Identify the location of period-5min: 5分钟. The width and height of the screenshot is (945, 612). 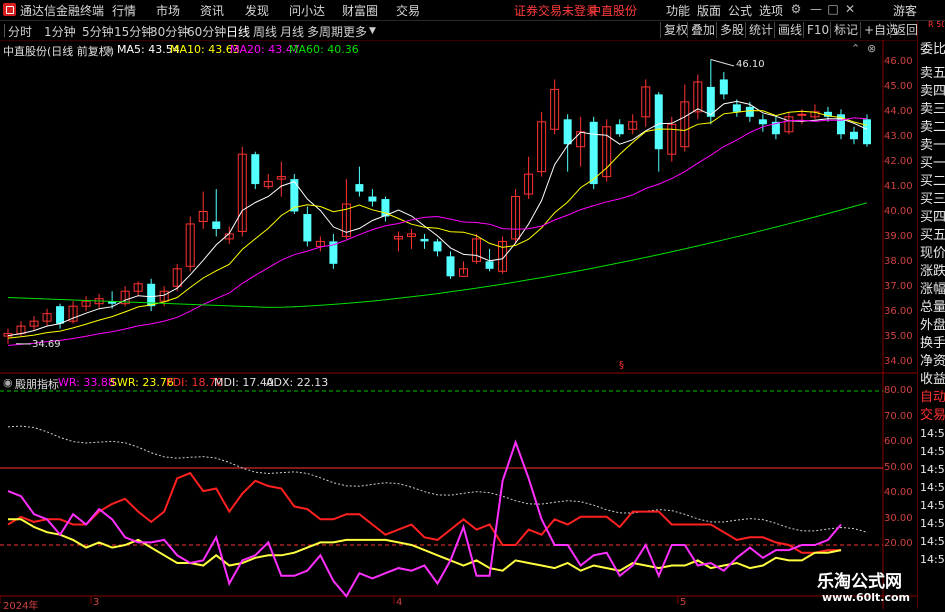
(98, 31).